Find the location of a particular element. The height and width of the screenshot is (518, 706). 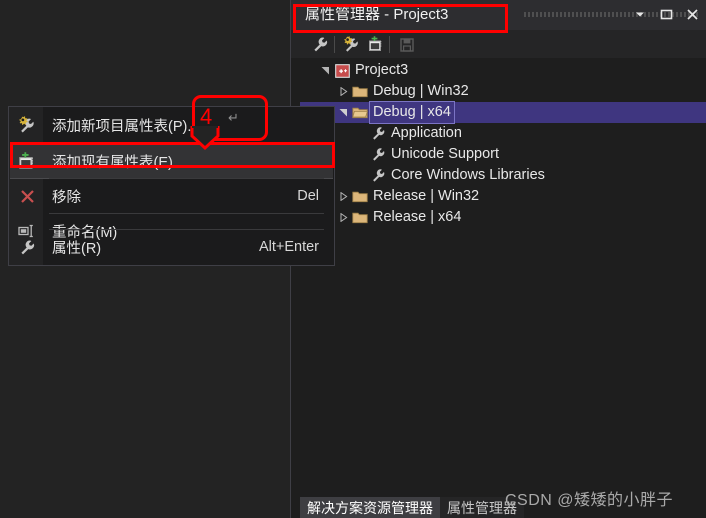

tree-node-core-windows-libraries: Core Windows Libraries is located at coordinates (500, 175).